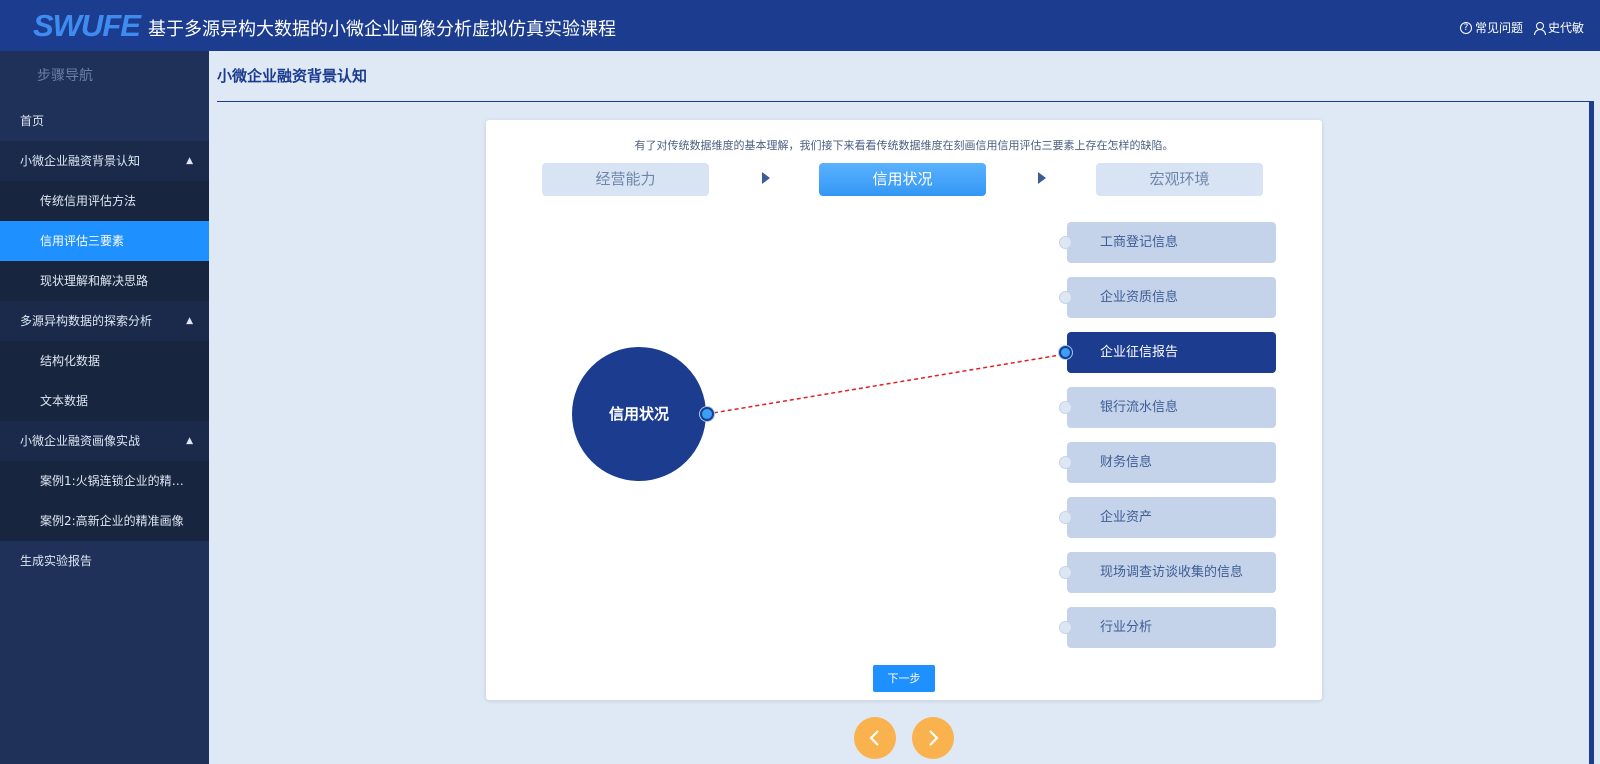 The width and height of the screenshot is (1600, 764). I want to click on next-step-button: 下一步, so click(904, 678).